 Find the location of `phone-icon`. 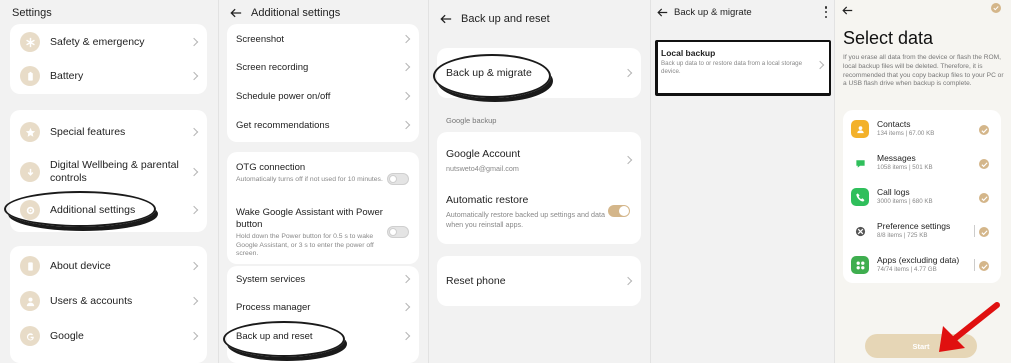

phone-icon is located at coordinates (30, 266).